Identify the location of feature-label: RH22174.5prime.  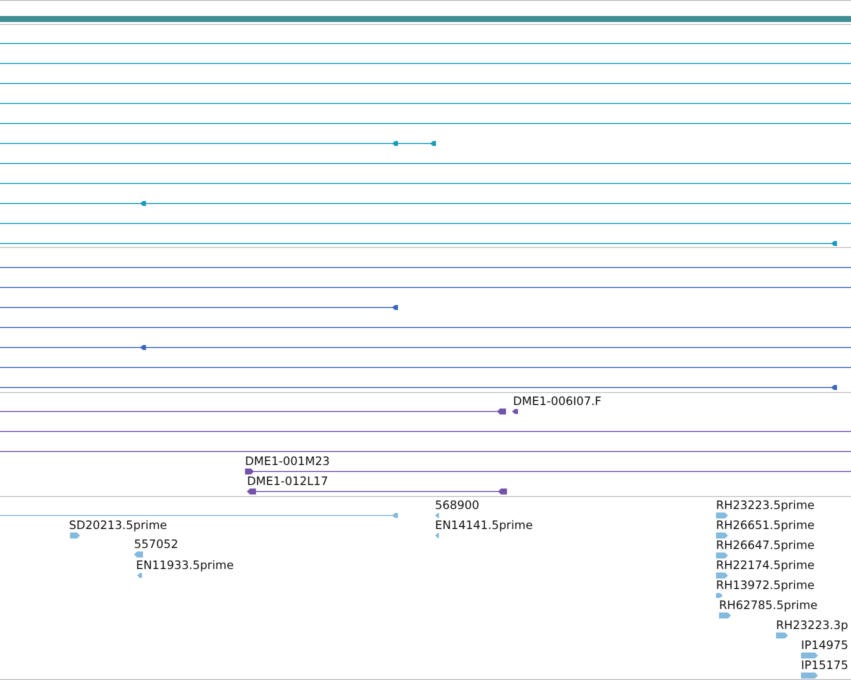
(765, 565).